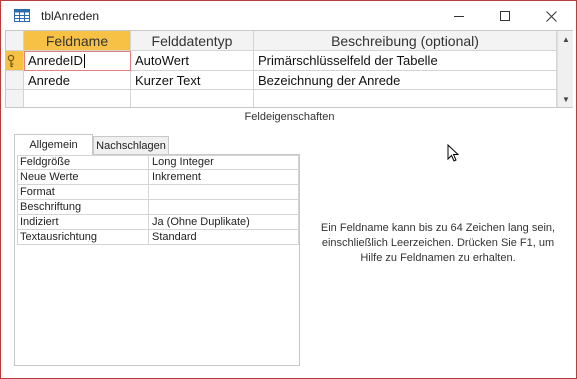 The width and height of the screenshot is (577, 379). Describe the element at coordinates (83, 192) in the screenshot. I see `property-name: Format` at that location.